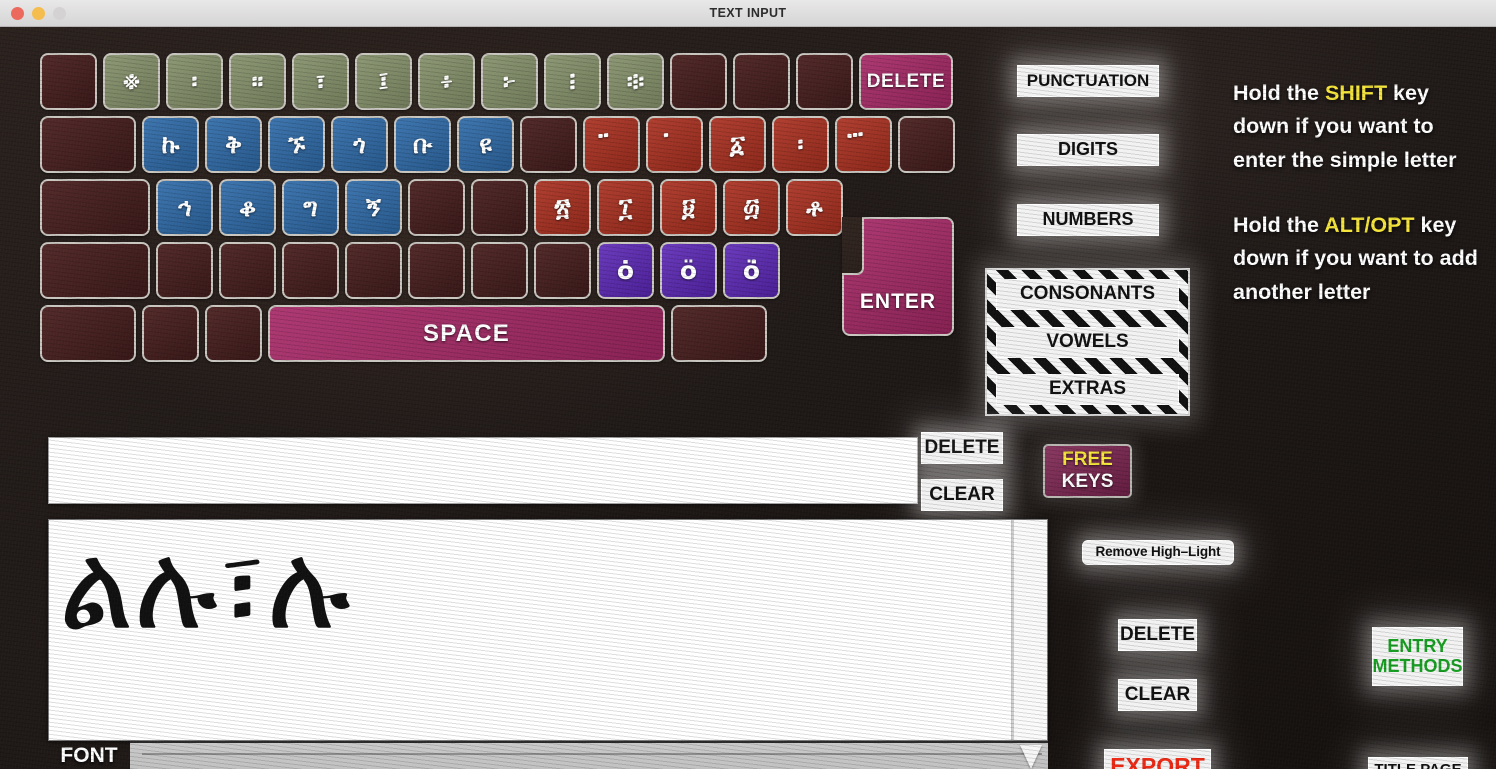 Image resolution: width=1496 pixels, height=769 pixels. I want to click on extras-button: EXTRAS, so click(1087, 389).